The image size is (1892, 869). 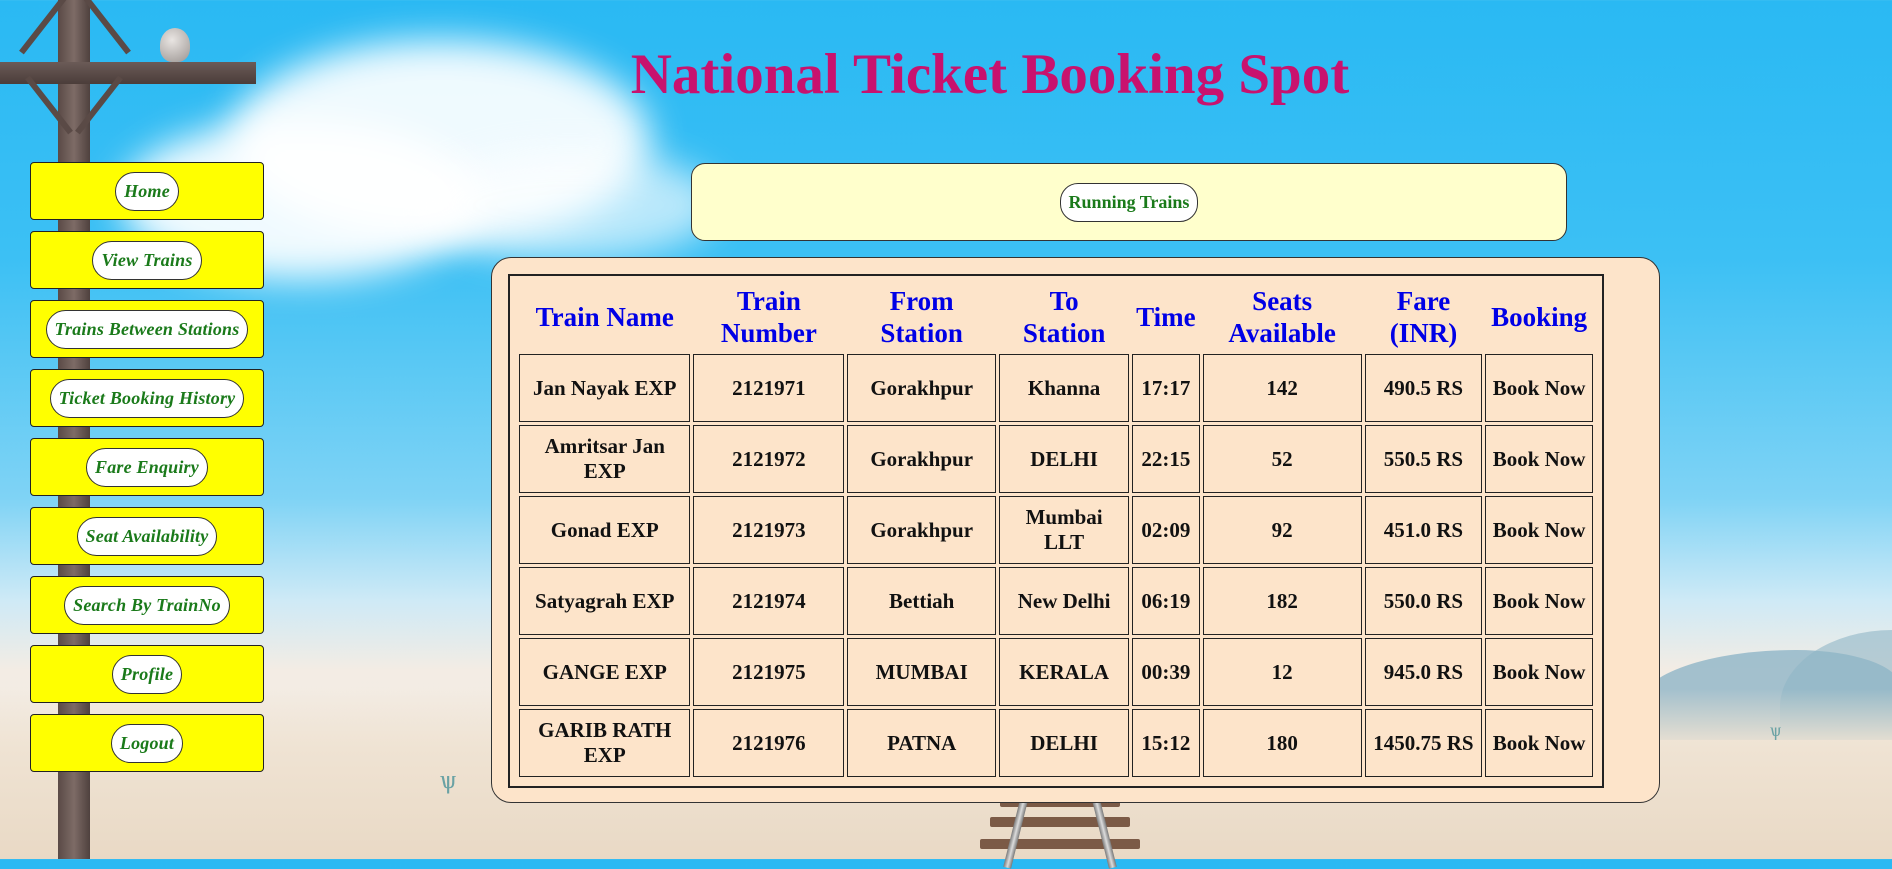 I want to click on train-number-cell: 2121972, so click(x=769, y=459).